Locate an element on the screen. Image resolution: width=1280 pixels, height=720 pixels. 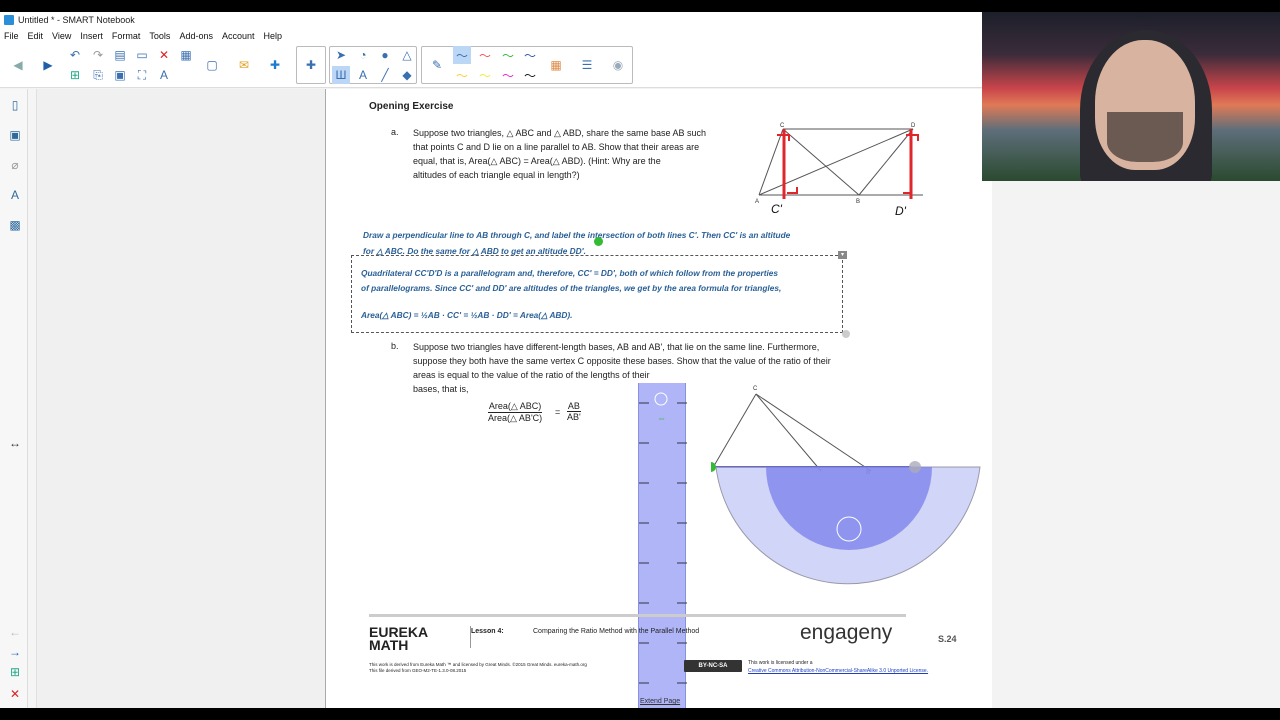
screen-shade-icon: ▭ is located at coordinates (142, 55).